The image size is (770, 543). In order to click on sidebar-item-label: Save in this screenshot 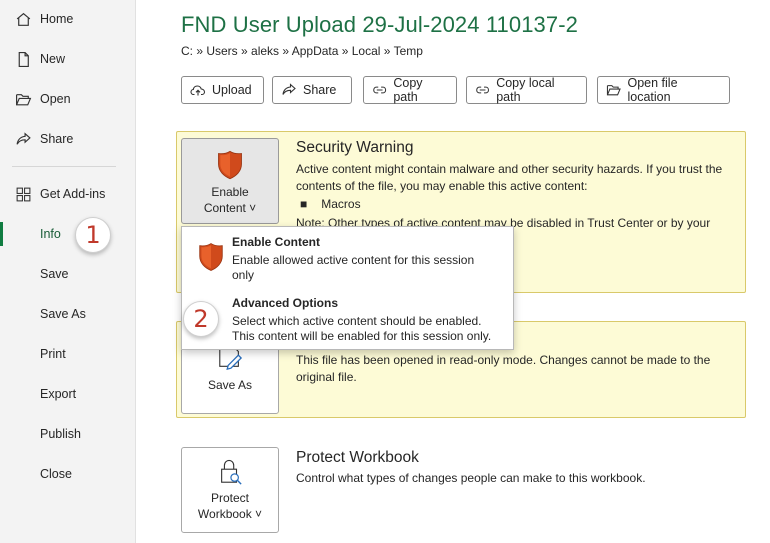, I will do `click(54, 274)`.